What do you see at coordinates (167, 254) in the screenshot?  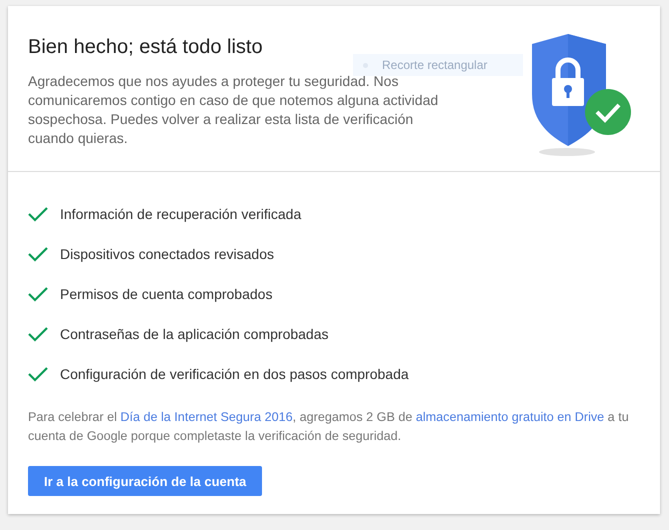 I see `checklist-item: Dispositivos conectados revisados` at bounding box center [167, 254].